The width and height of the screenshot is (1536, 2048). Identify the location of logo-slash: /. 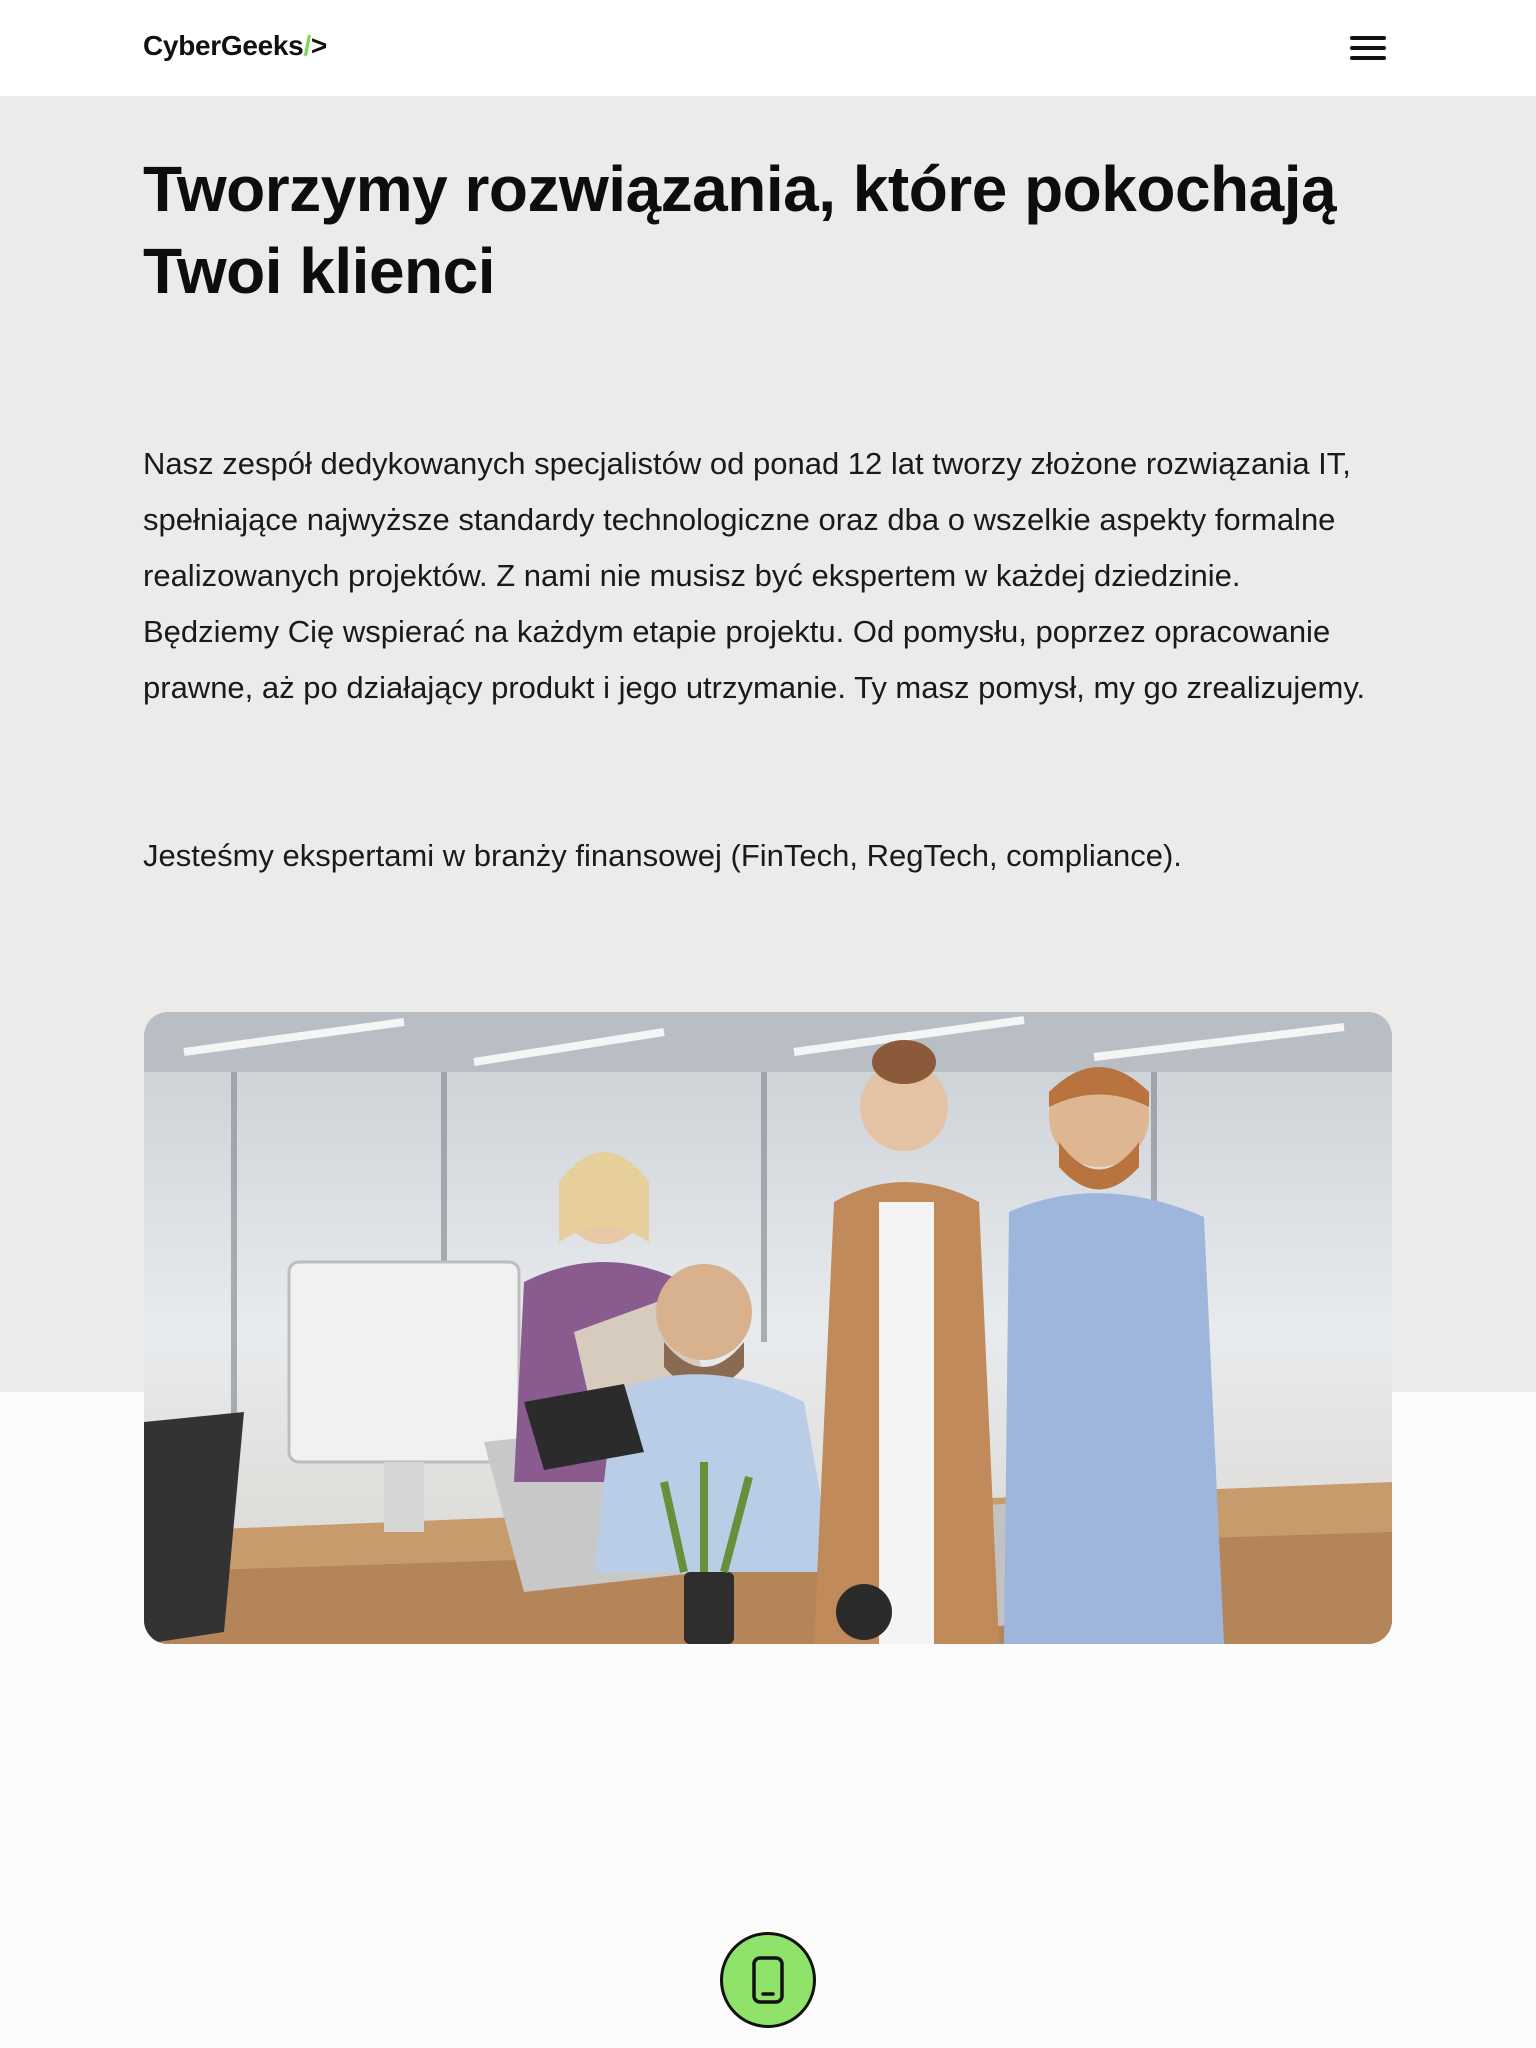
(307, 45).